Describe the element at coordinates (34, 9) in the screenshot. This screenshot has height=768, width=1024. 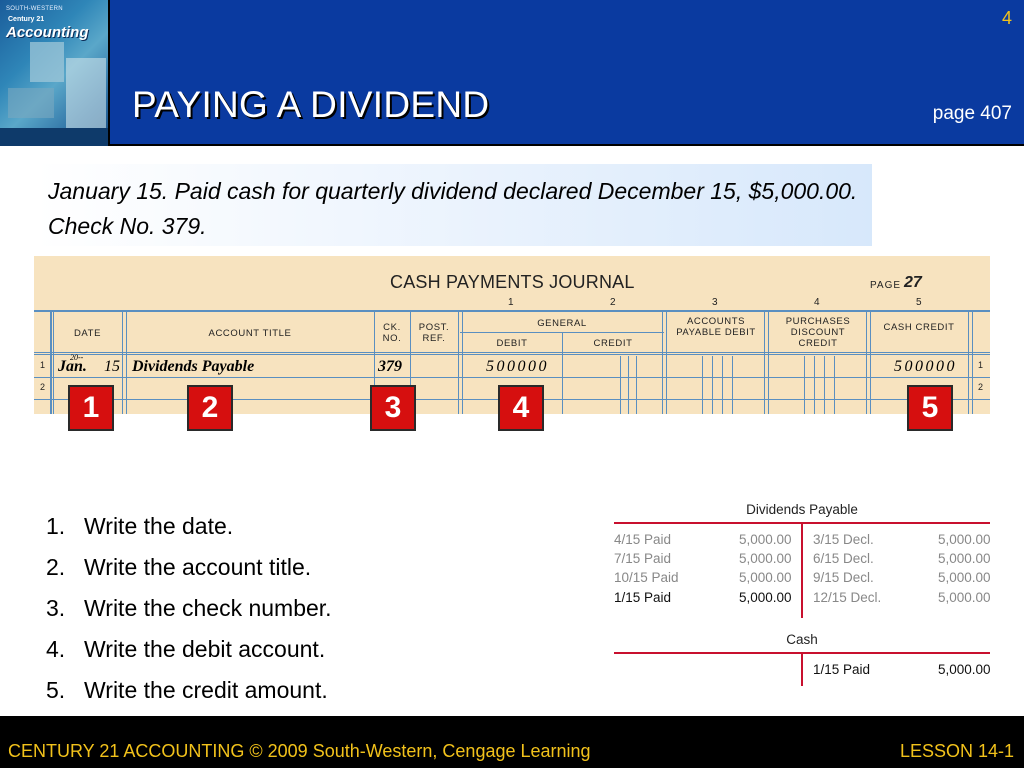
I see `book-small-text: SOUTH-WESTERN` at that location.